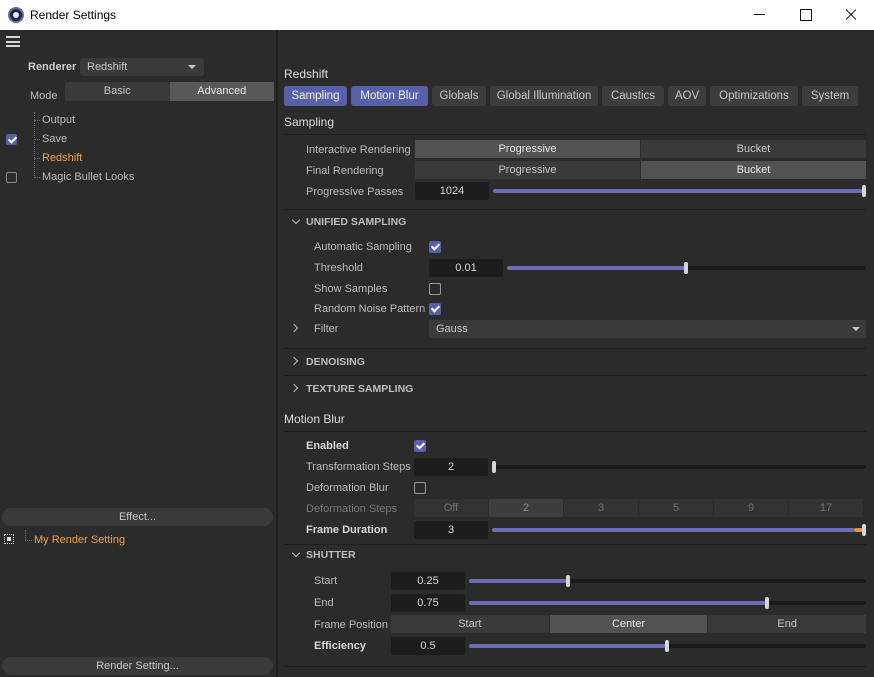  What do you see at coordinates (470, 624) in the screenshot?
I see `frame-position-start: Start` at bounding box center [470, 624].